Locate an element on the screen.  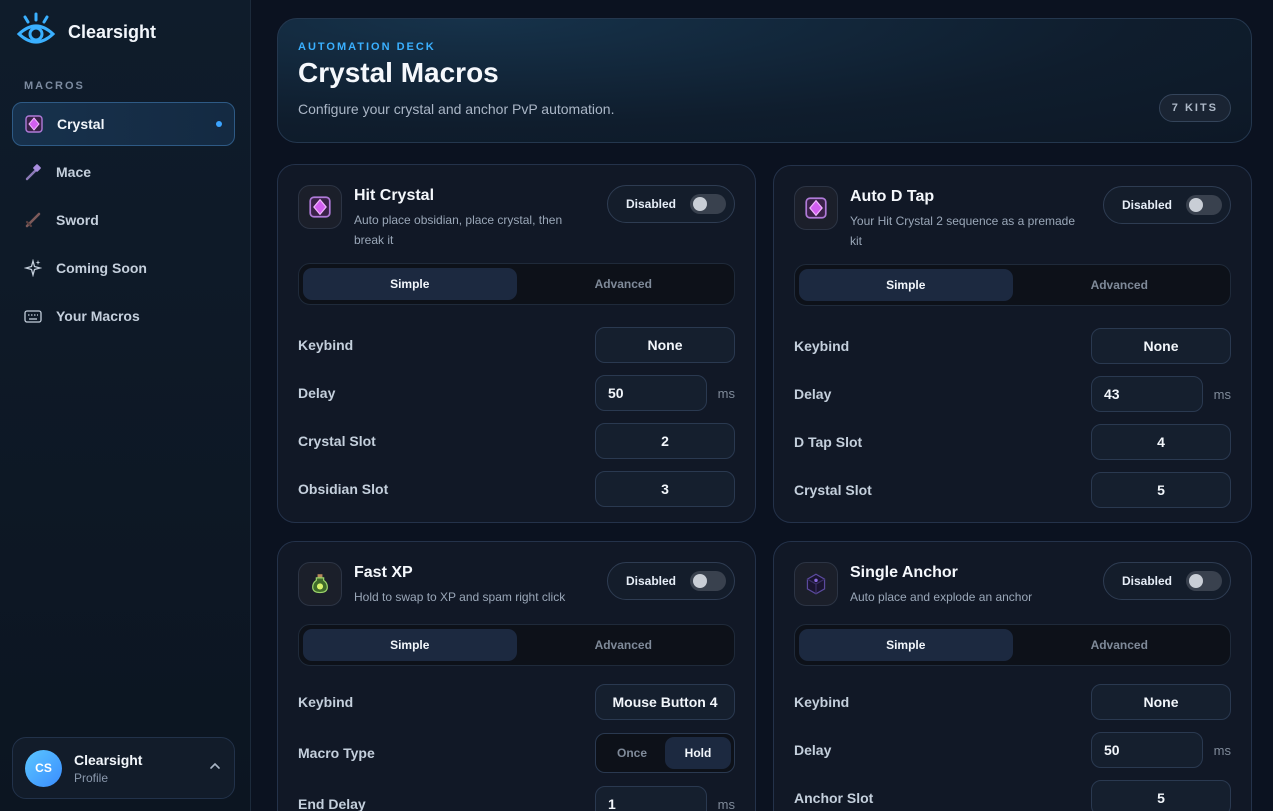
setting-row-macro-type: Macro Type Once Hold is located at coordinates (516, 753).